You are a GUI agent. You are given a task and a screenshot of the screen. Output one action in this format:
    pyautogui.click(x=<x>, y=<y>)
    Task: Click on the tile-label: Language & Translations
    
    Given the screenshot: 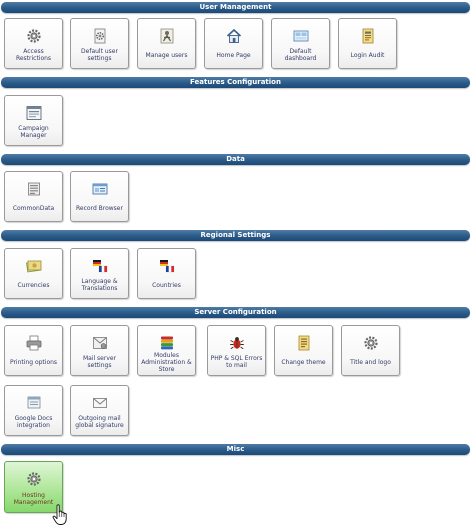 What is the action you would take?
    pyautogui.click(x=99, y=285)
    